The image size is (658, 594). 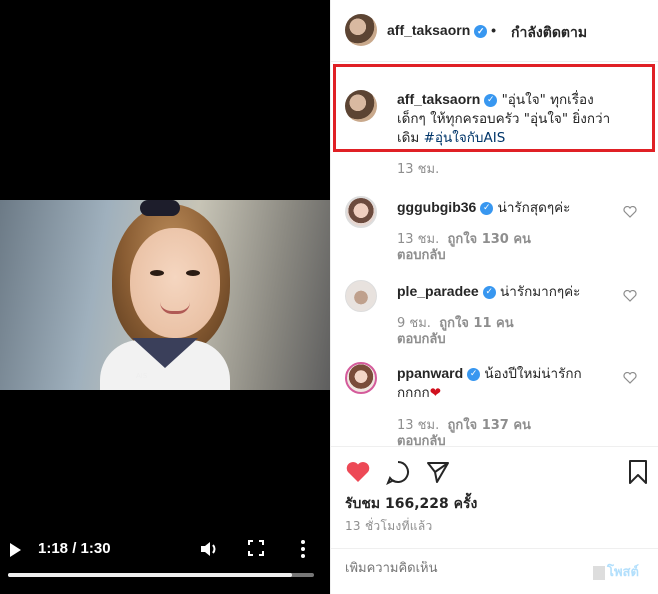 I want to click on comment-body: น้องปีใหม่น่ารักก, so click(x=533, y=374).